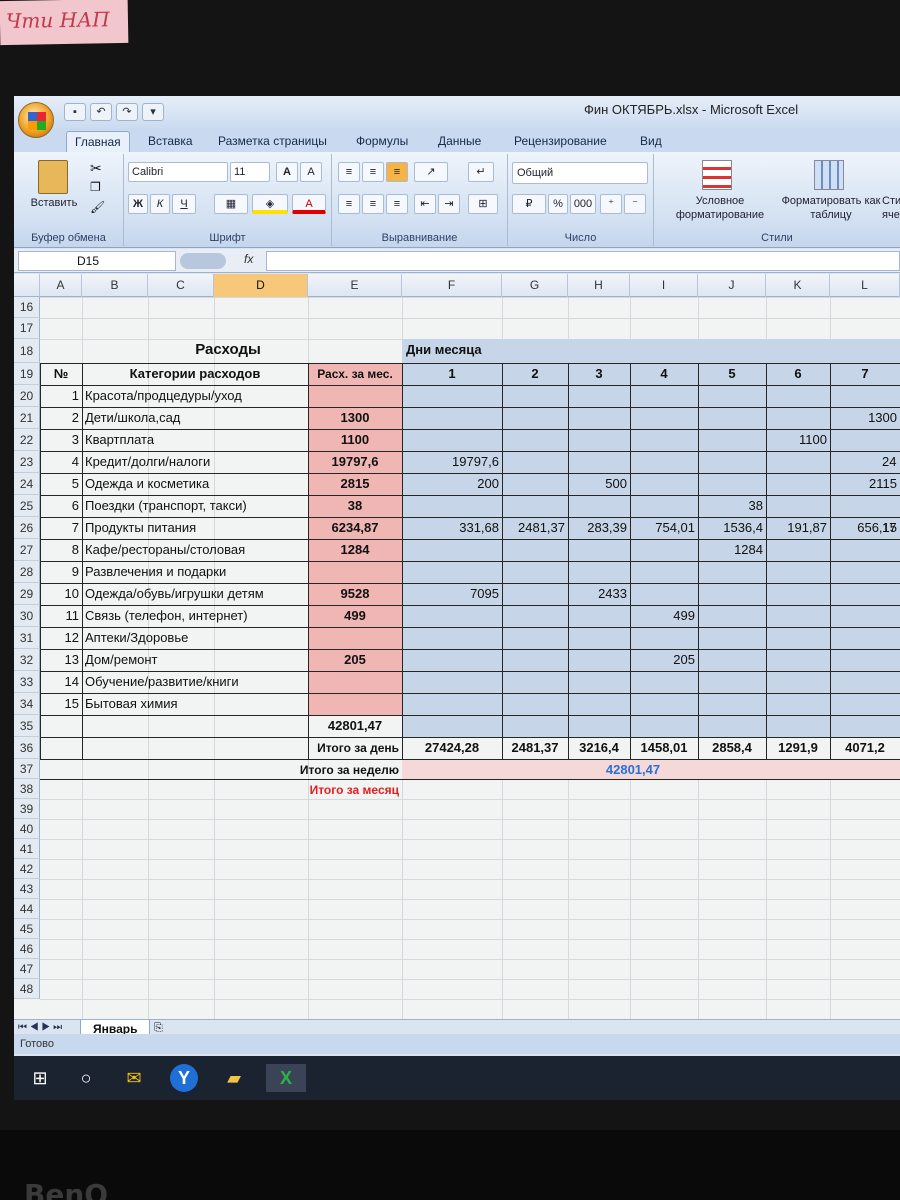 This screenshot has height=1200, width=900. What do you see at coordinates (732, 285) in the screenshot?
I see `column-header-j: J` at bounding box center [732, 285].